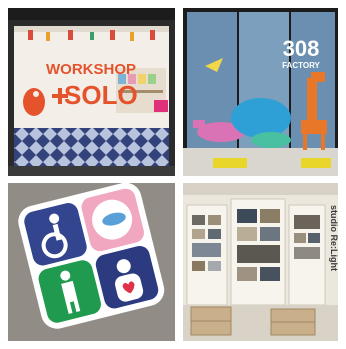 This screenshot has height=349, width=346. Describe the element at coordinates (301, 65) in the screenshot. I see `factory-word-text: FACTORY` at that location.